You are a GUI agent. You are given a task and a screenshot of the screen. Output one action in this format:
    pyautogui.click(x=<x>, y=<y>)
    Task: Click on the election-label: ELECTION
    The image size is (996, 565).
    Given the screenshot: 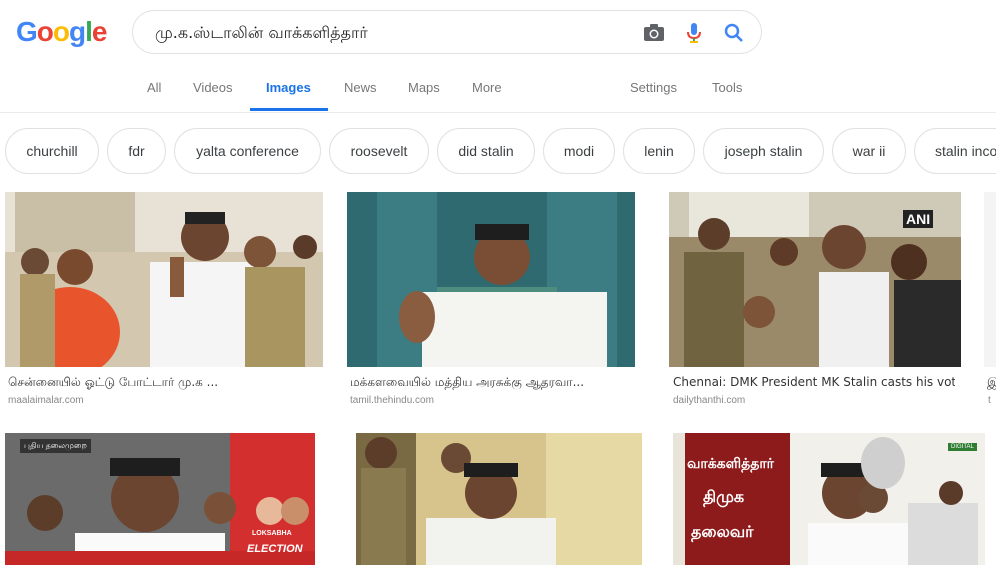 What is the action you would take?
    pyautogui.click(x=275, y=549)
    